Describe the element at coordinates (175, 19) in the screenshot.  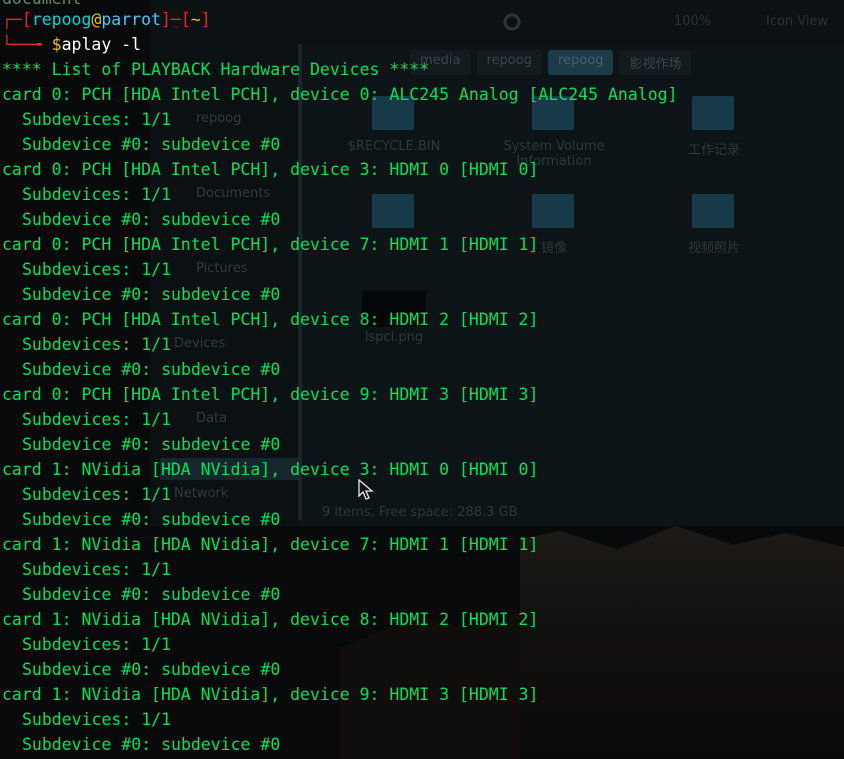
I see `prompt-frame-sep: ]─[` at that location.